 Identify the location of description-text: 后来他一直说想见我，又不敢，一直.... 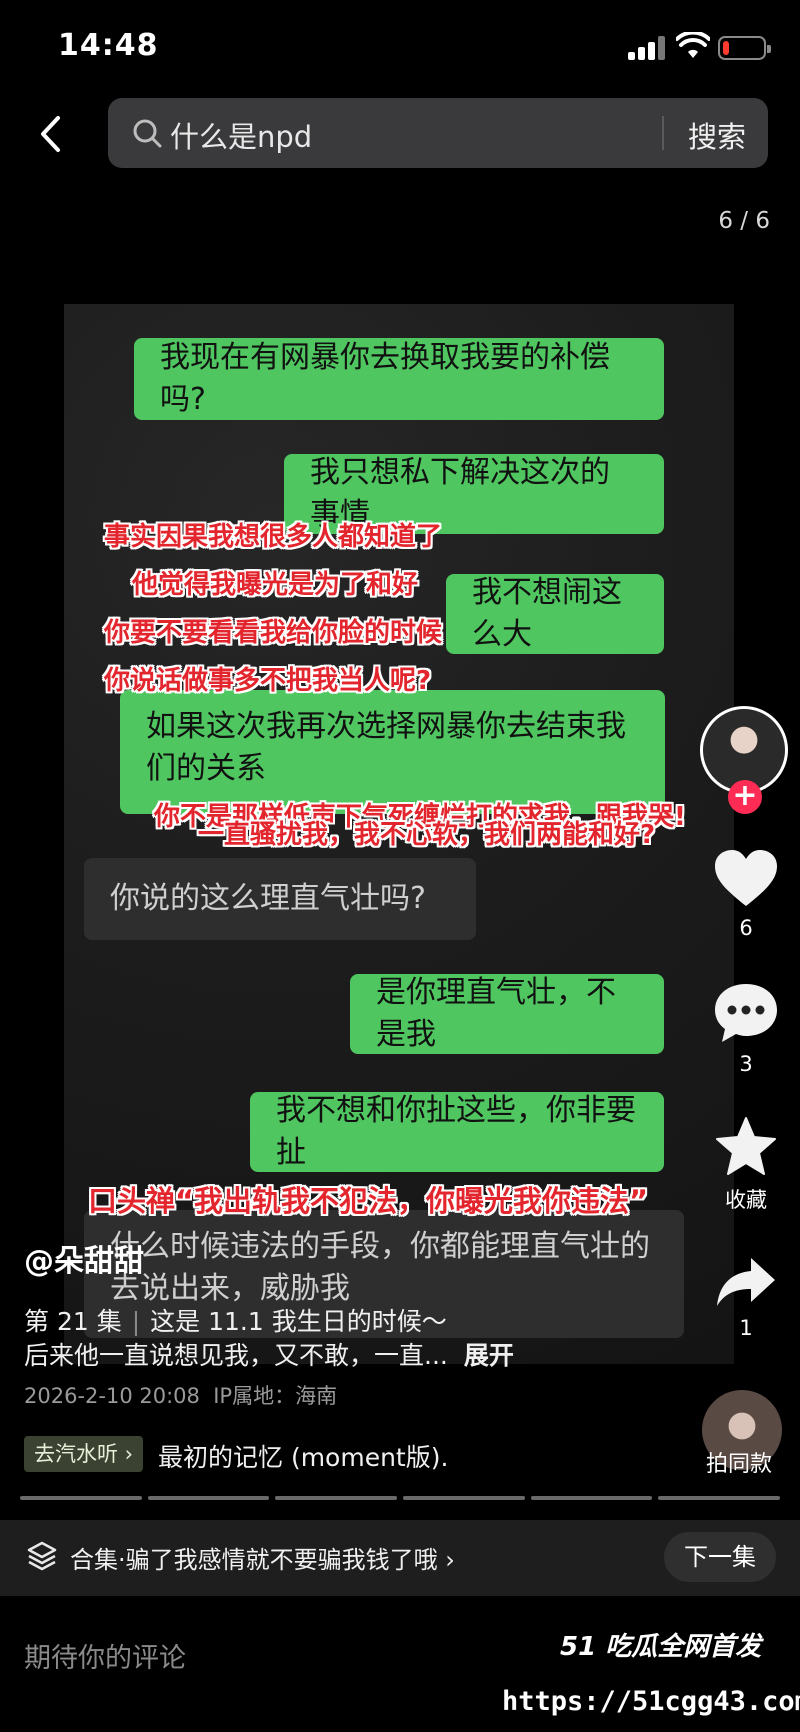
(236, 1355).